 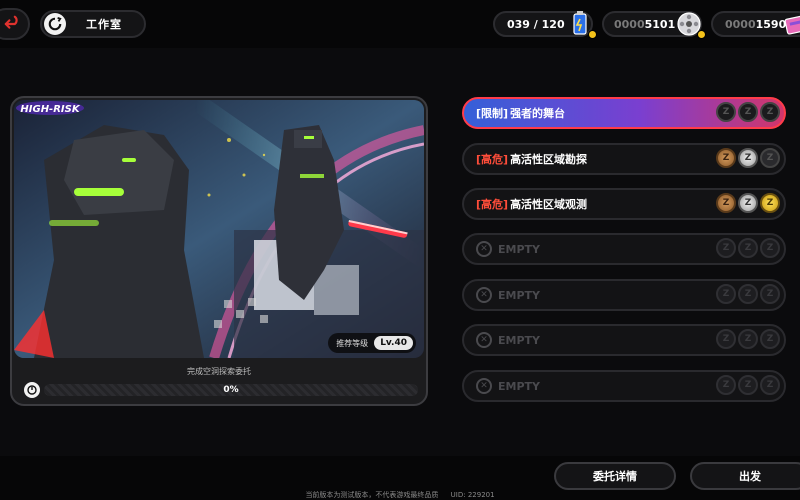 What do you see at coordinates (624, 113) in the screenshot?
I see `commission-slot: [限制] 强者的舞台 Z Z Z` at bounding box center [624, 113].